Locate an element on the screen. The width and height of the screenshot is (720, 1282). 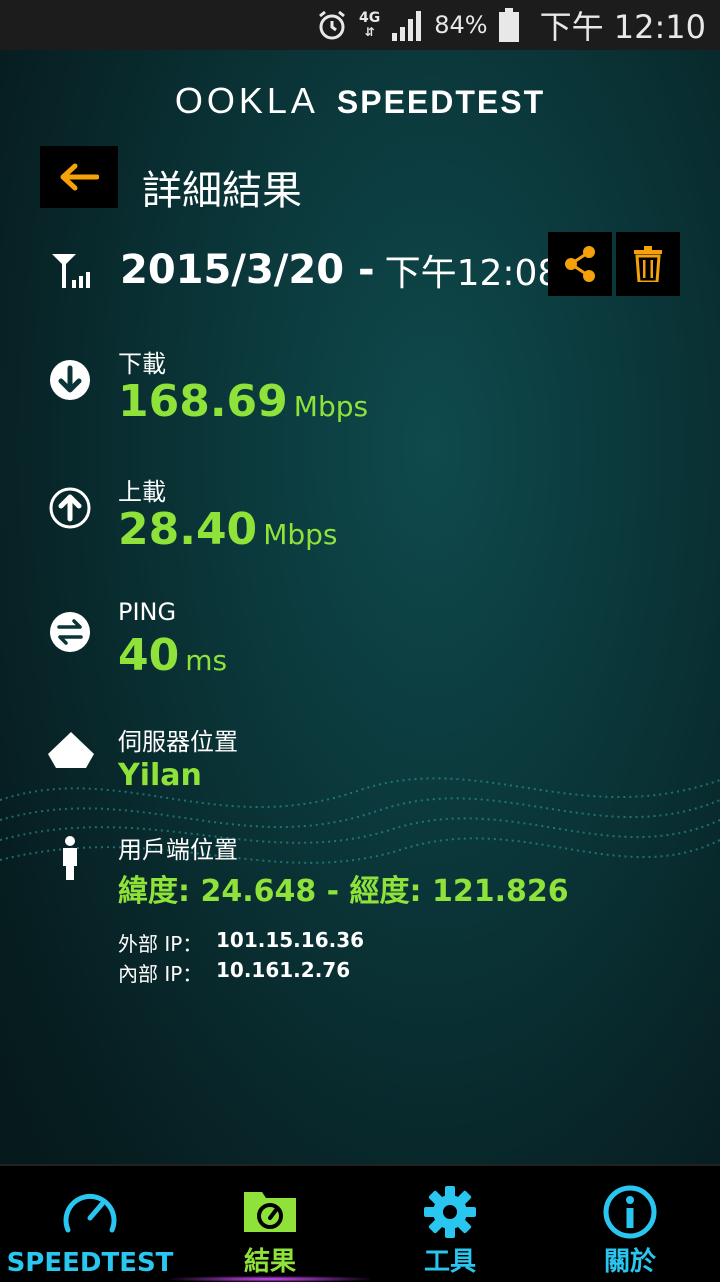
nav-speedtest-label: SPEEDTEST is located at coordinates (90, 1263).